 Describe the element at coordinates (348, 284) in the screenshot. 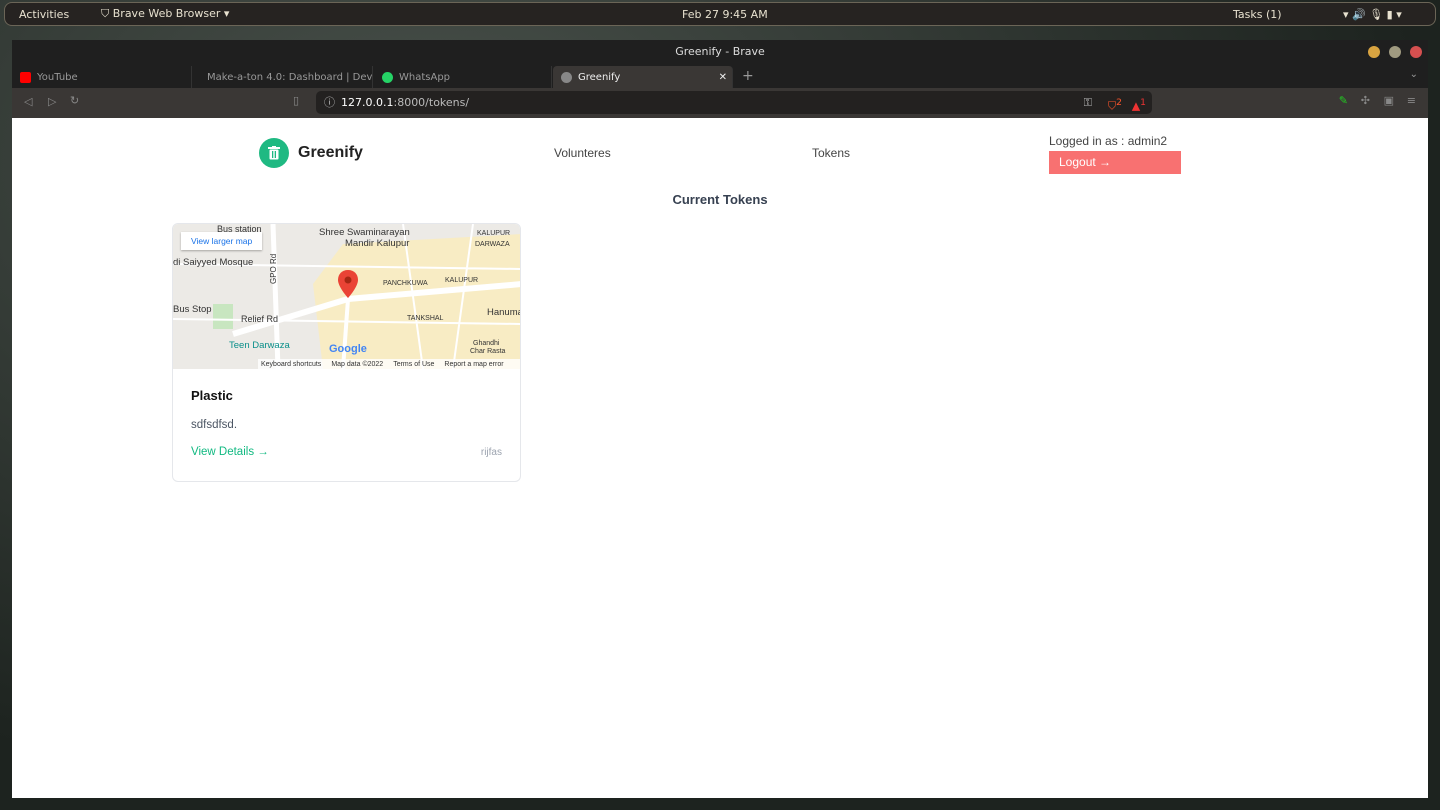

I see `map-marker-icon` at that location.